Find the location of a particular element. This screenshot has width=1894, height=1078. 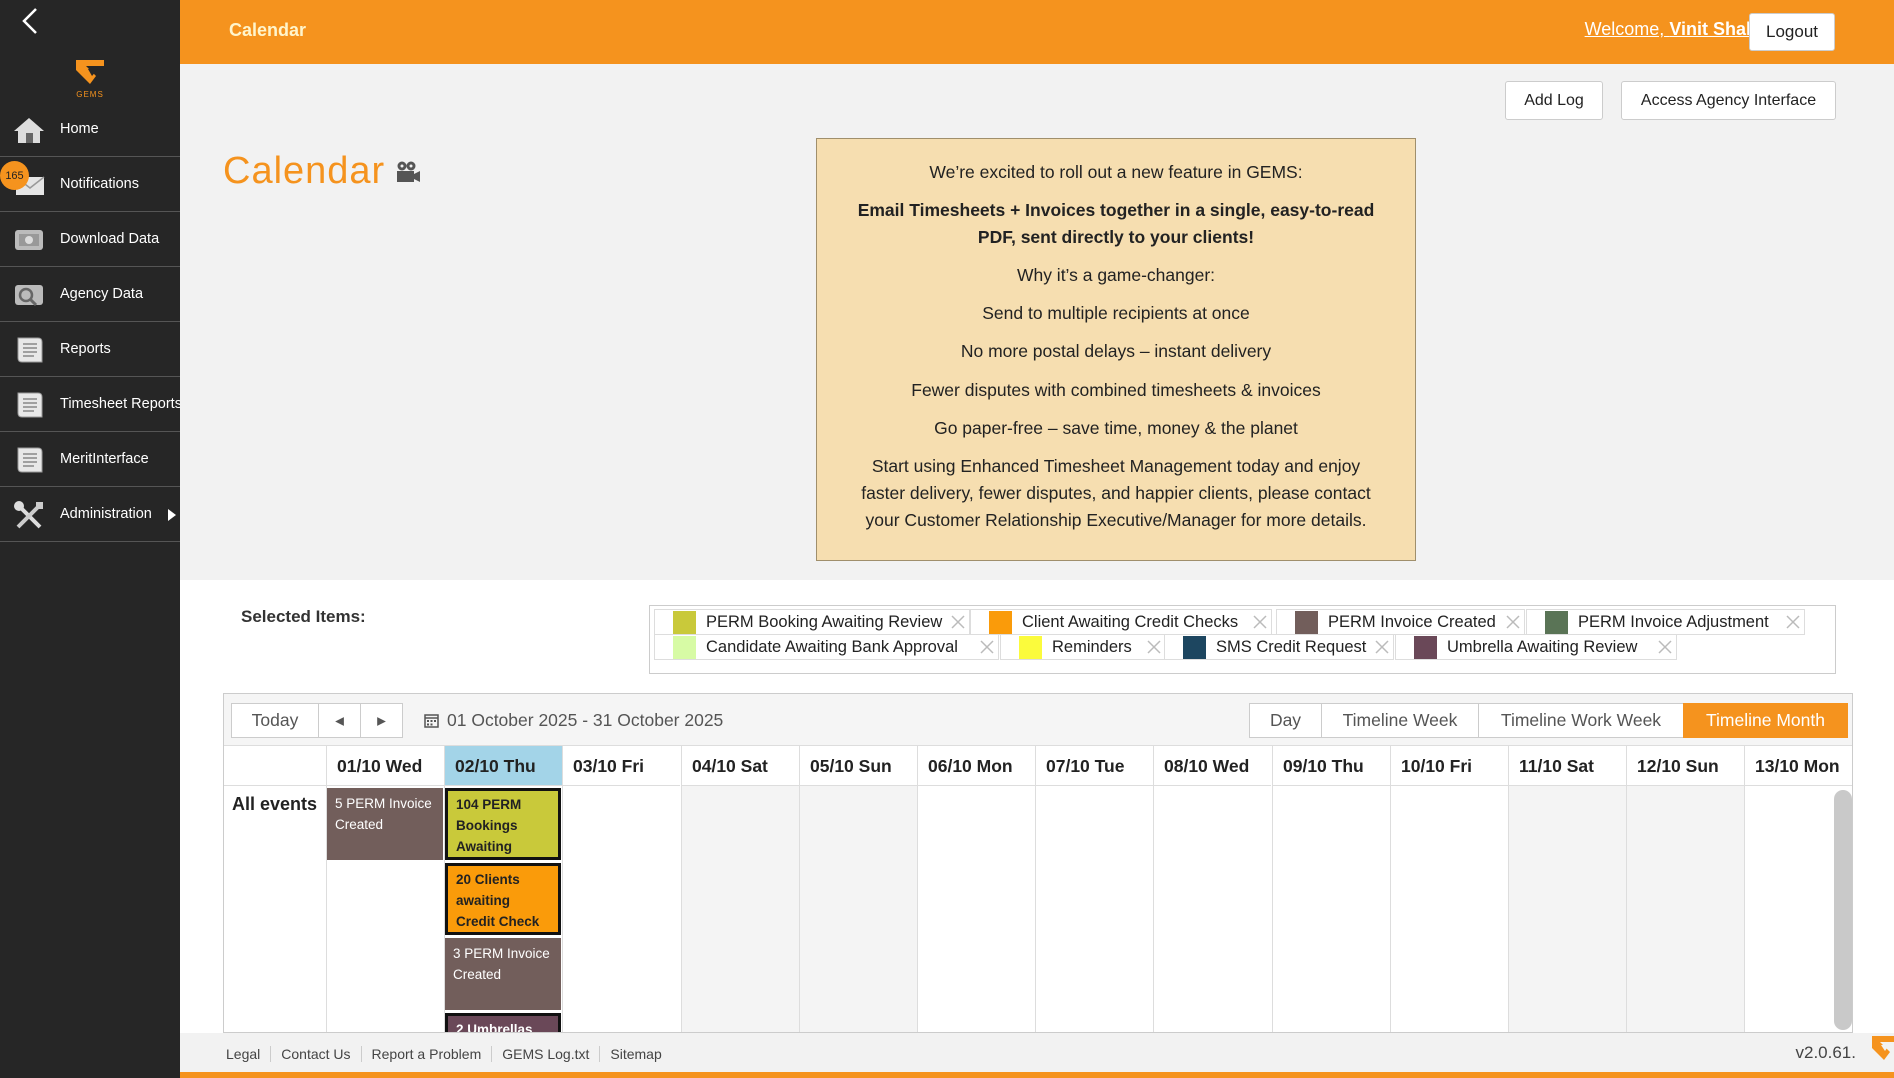

selected-item-chip: Umbrella Awaiting Review is located at coordinates (1536, 647).